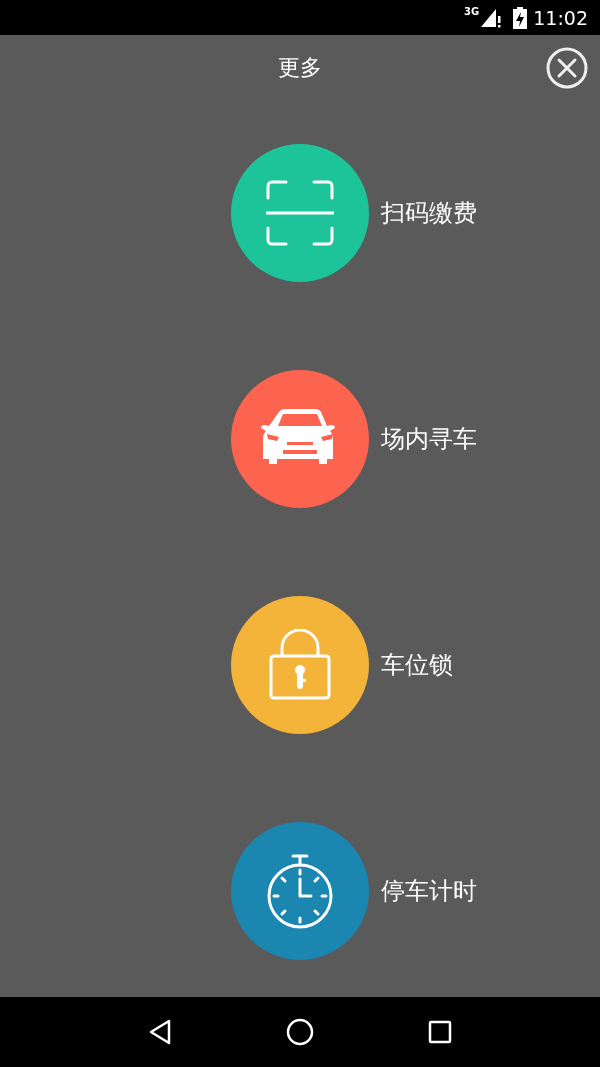 The width and height of the screenshot is (600, 1067). I want to click on menu-item: 车位锁, so click(300, 665).